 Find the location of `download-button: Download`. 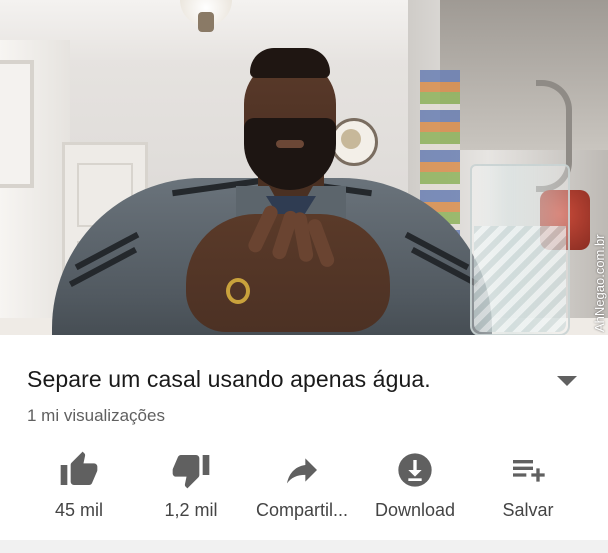

download-button: Download is located at coordinates (415, 487).